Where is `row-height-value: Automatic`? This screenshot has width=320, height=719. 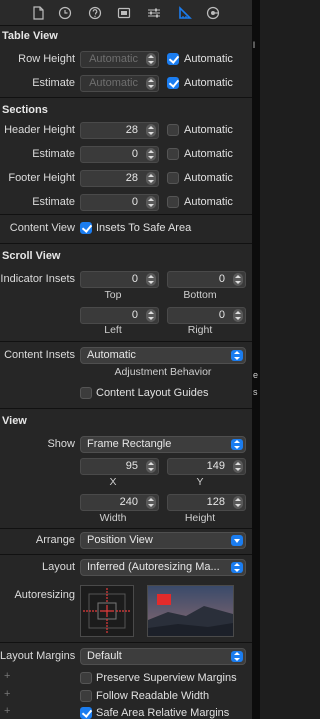
row-height-value: Automatic is located at coordinates (113, 59).